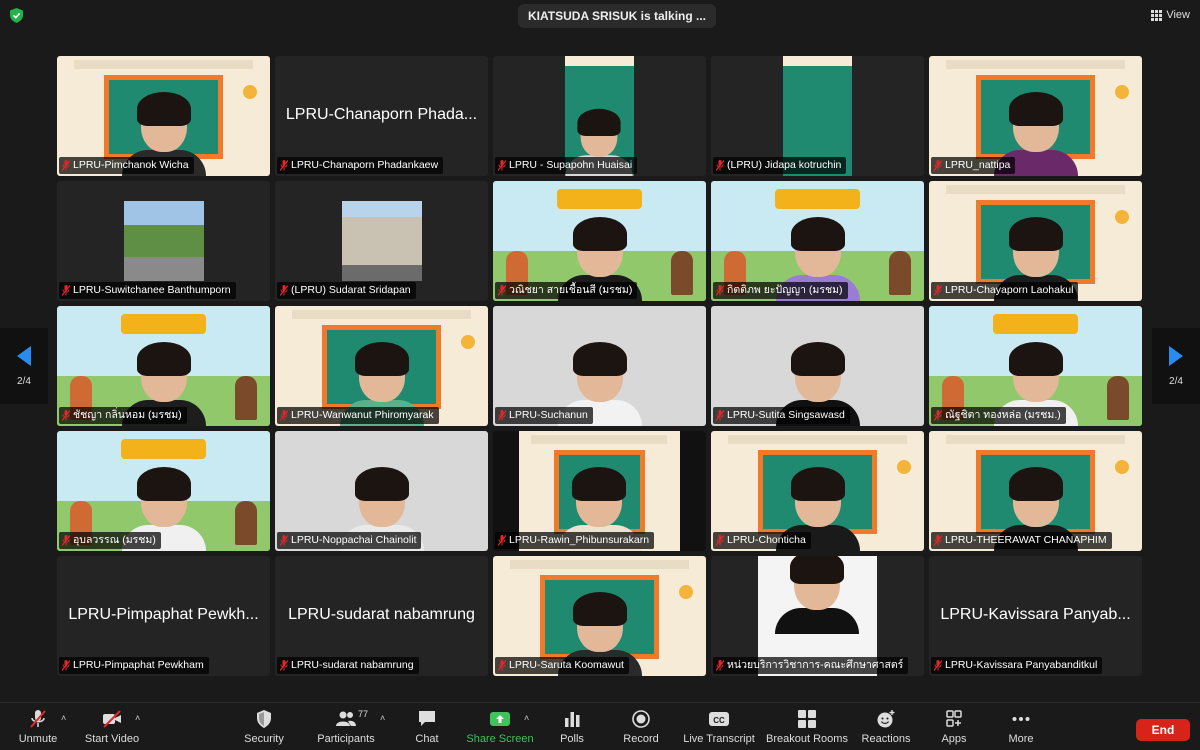 This screenshot has height=750, width=1200. What do you see at coordinates (719, 739) in the screenshot?
I see `live-transcript-label: Live Transcript` at bounding box center [719, 739].